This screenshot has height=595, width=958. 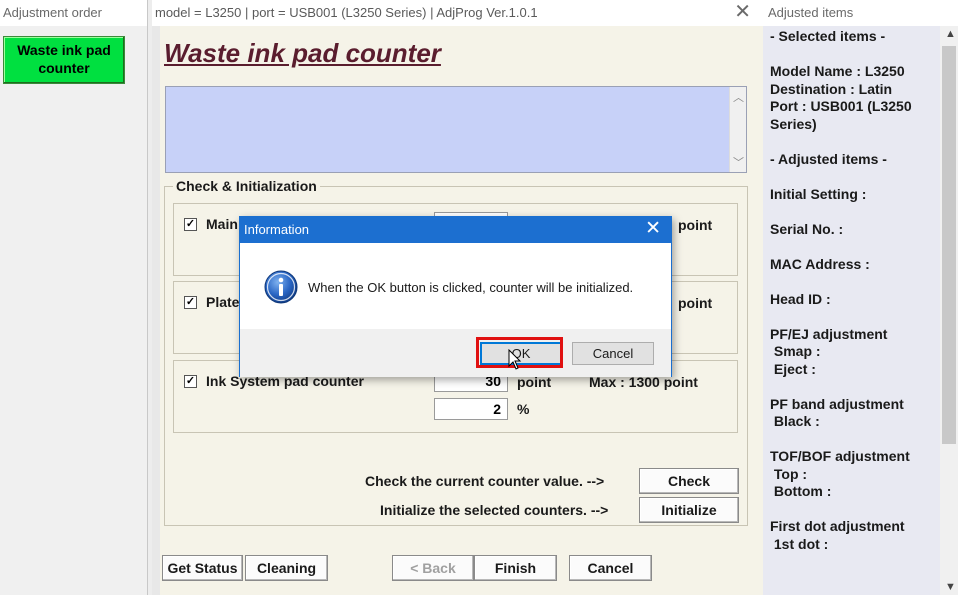 I want to click on scroll-thumb, so click(x=949, y=245).